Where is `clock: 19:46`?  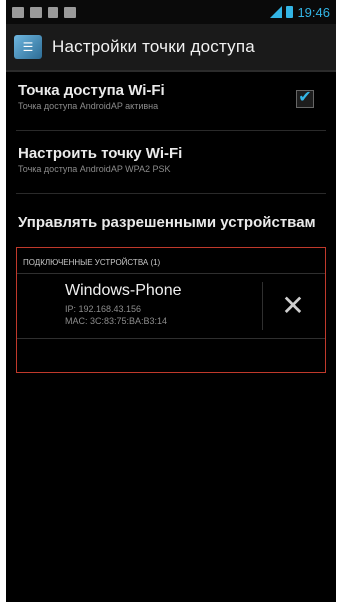 clock: 19:46 is located at coordinates (313, 12).